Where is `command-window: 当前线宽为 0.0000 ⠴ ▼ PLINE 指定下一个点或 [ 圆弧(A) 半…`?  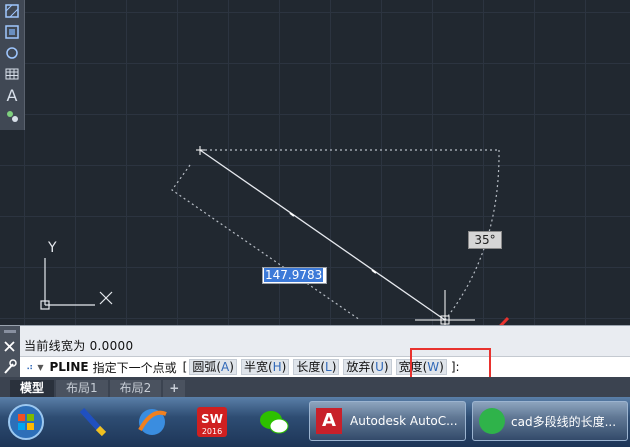
command-window: 当前线宽为 0.0000 ⠴ ▼ PLINE 指定下一个点或 [ 圆弧(A) 半… is located at coordinates (315, 351).